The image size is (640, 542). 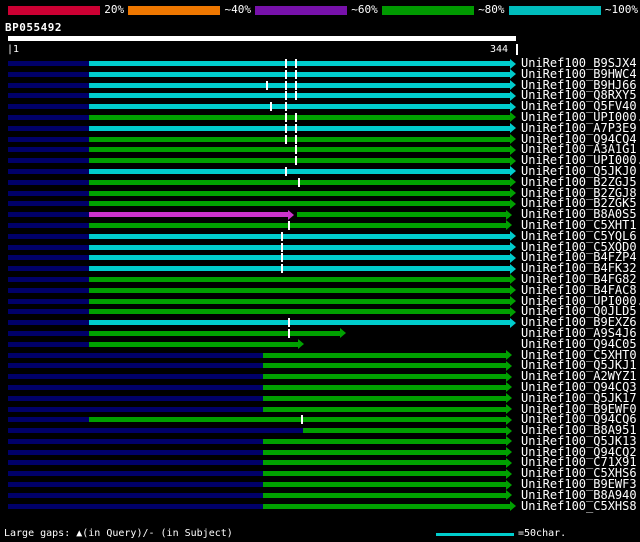 What do you see at coordinates (13, 49) in the screenshot?
I see `ruler-start-label: |1` at bounding box center [13, 49].